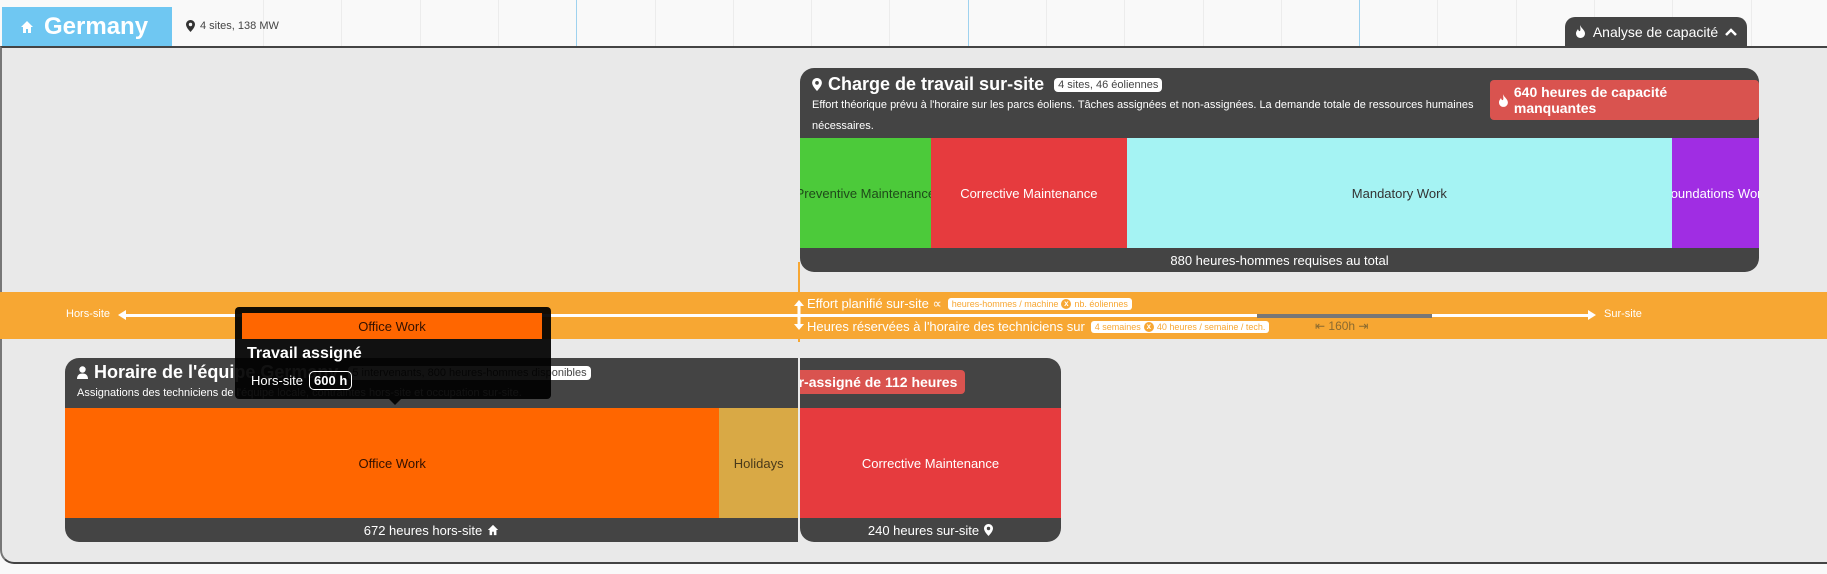 This screenshot has width=1827, height=574. I want to click on formula-bottom-pill: 4 semaines x 40 heures / semaine / tech., so click(1180, 326).